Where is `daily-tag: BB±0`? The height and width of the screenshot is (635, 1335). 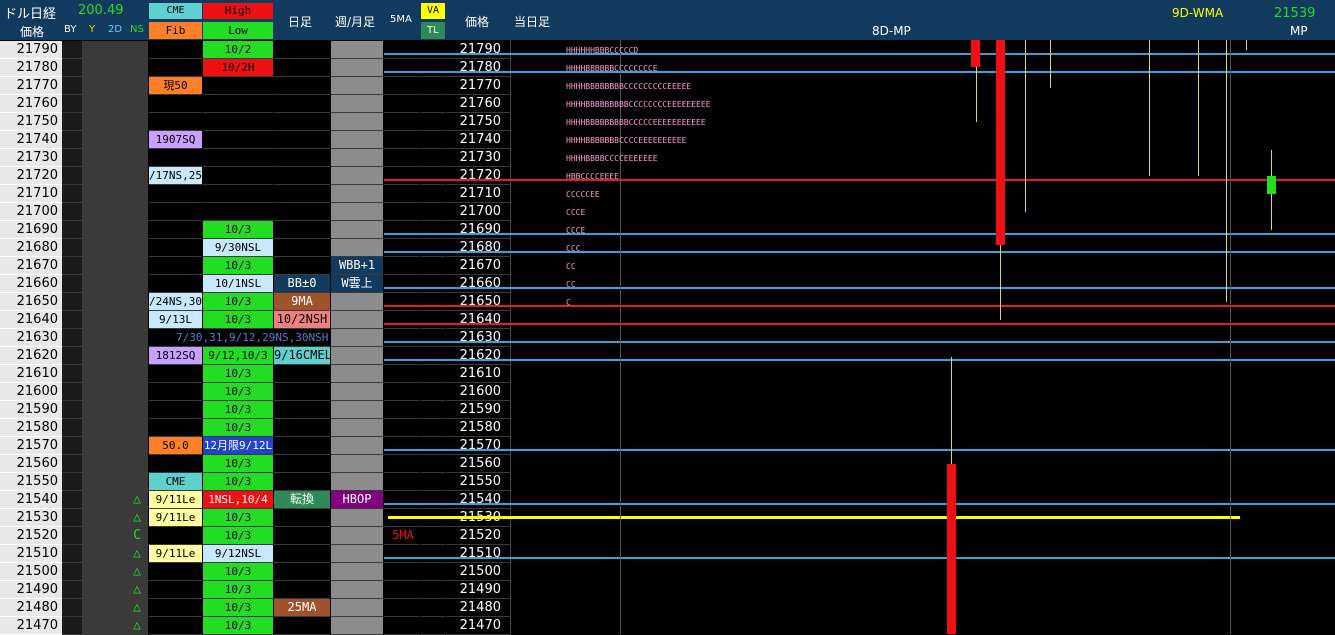 daily-tag: BB±0 is located at coordinates (302, 283).